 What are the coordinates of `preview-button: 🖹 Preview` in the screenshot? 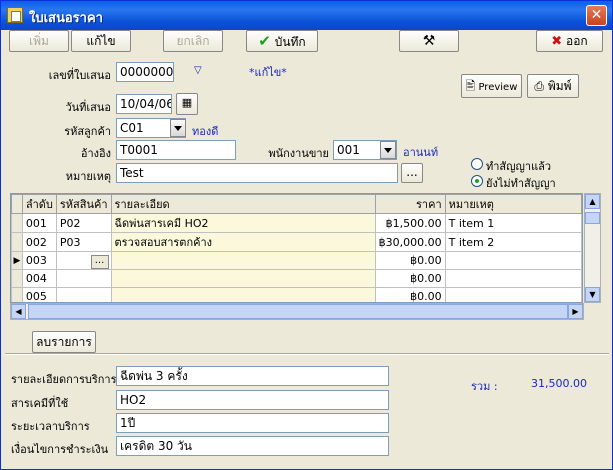 It's located at (491, 86).